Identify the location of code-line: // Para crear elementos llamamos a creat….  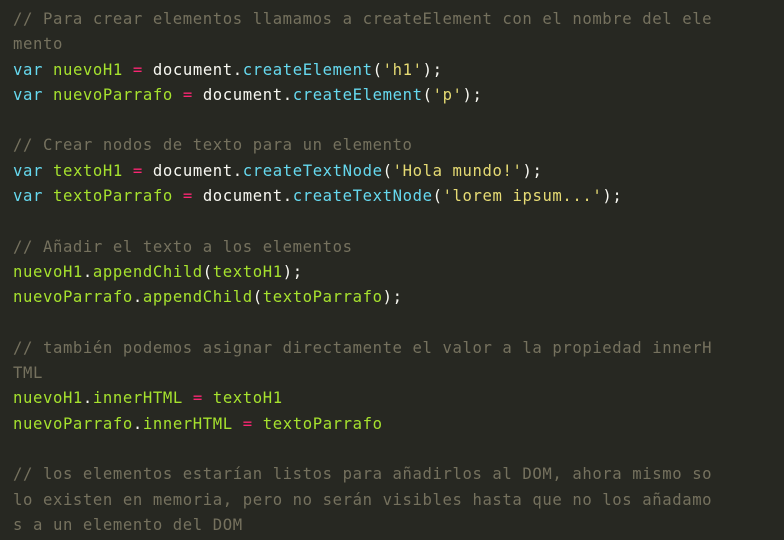
(392, 19).